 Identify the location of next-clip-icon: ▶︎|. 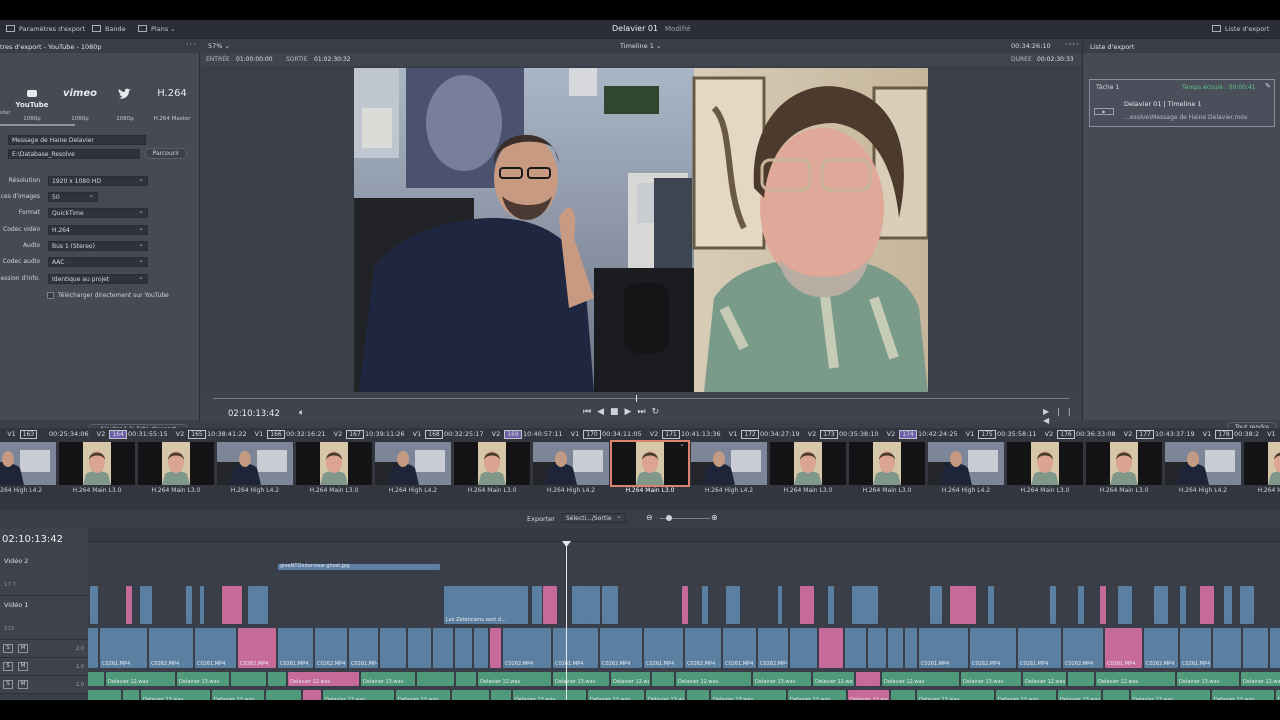
(1055, 411).